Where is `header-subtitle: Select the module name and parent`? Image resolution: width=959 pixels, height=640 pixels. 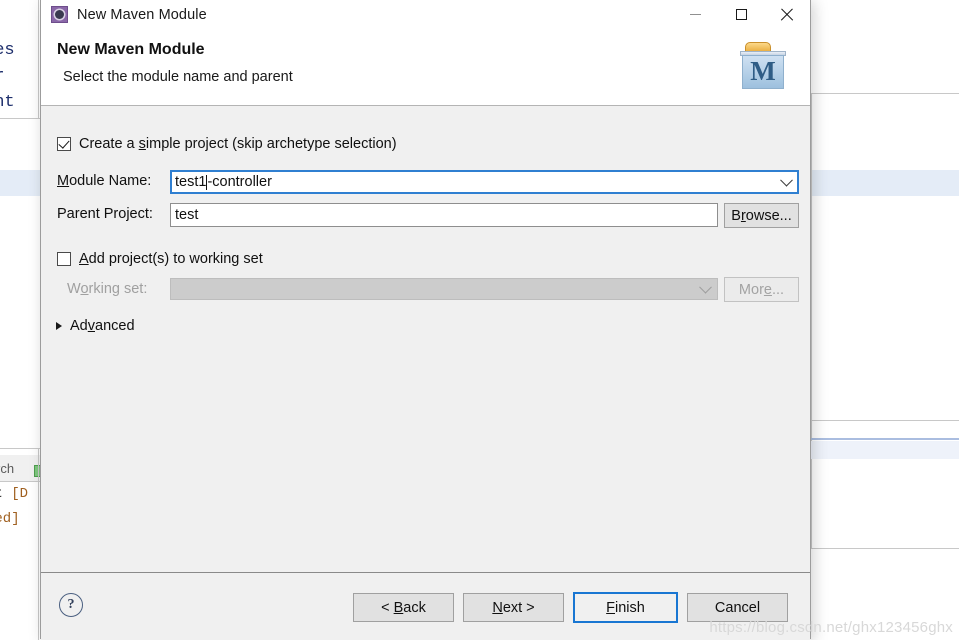
header-subtitle: Select the module name and parent is located at coordinates (178, 77).